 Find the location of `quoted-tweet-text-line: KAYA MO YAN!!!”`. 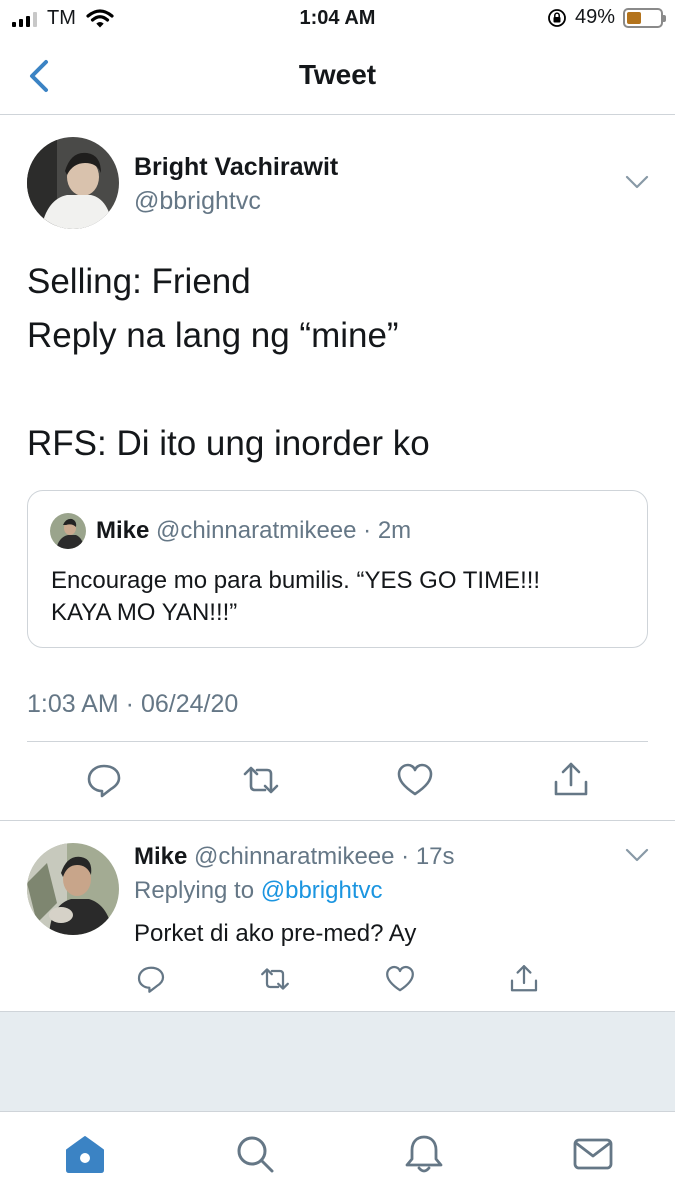

quoted-tweet-text-line: KAYA MO YAN!!!” is located at coordinates (144, 612).